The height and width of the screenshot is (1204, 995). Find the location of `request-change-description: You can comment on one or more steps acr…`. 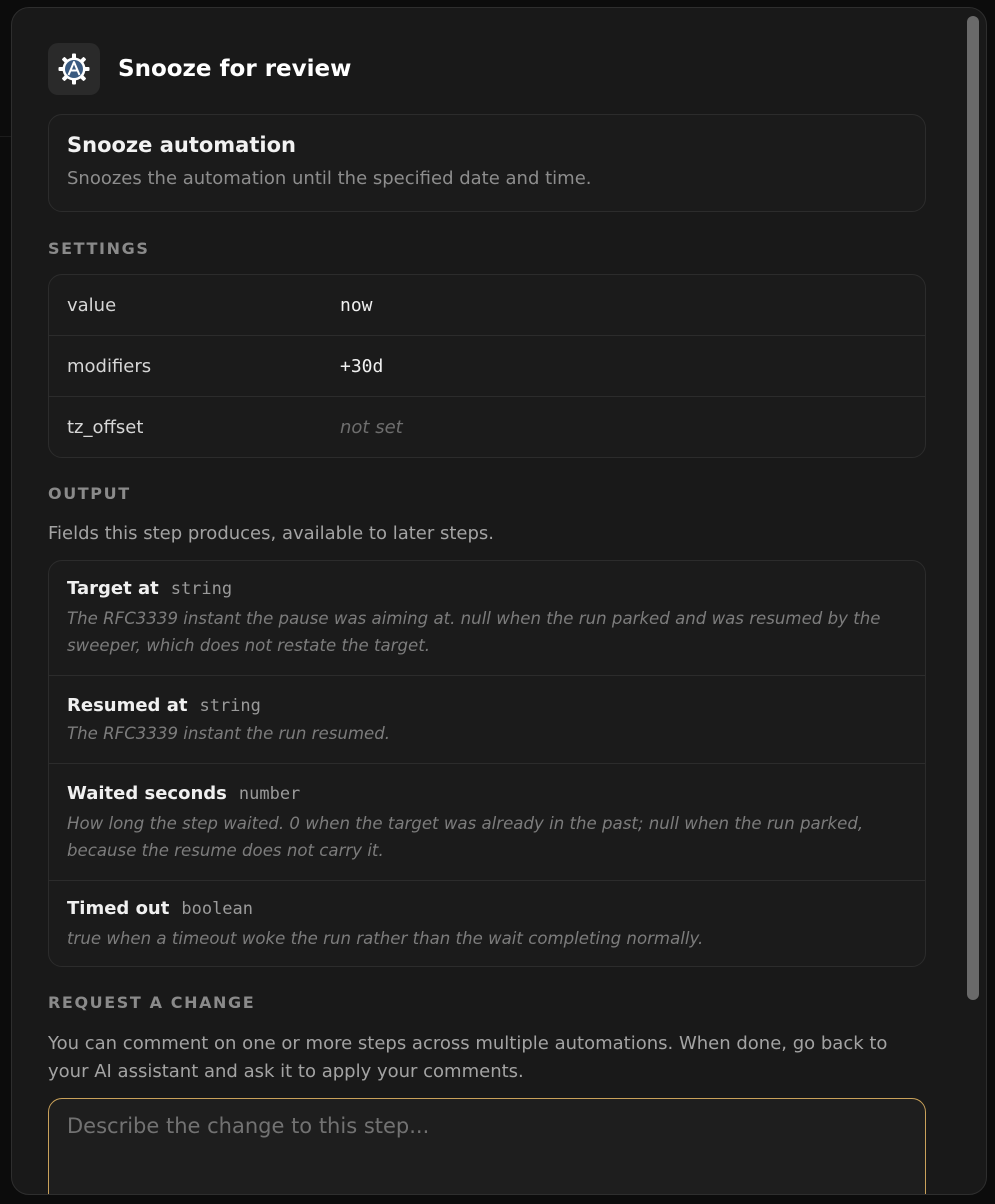

request-change-description: You can comment on one or more steps acr… is located at coordinates (468, 1057).